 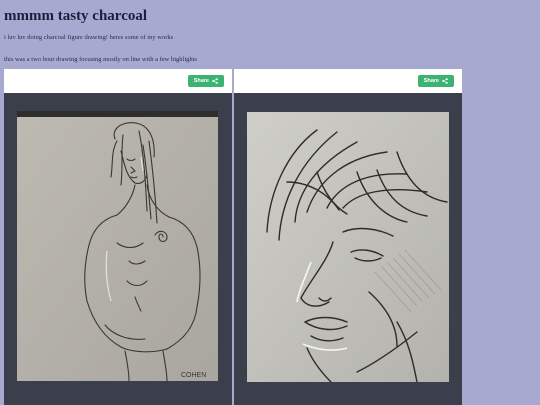 I want to click on page-title: mmmm tasty charcoal, so click(x=76, y=16).